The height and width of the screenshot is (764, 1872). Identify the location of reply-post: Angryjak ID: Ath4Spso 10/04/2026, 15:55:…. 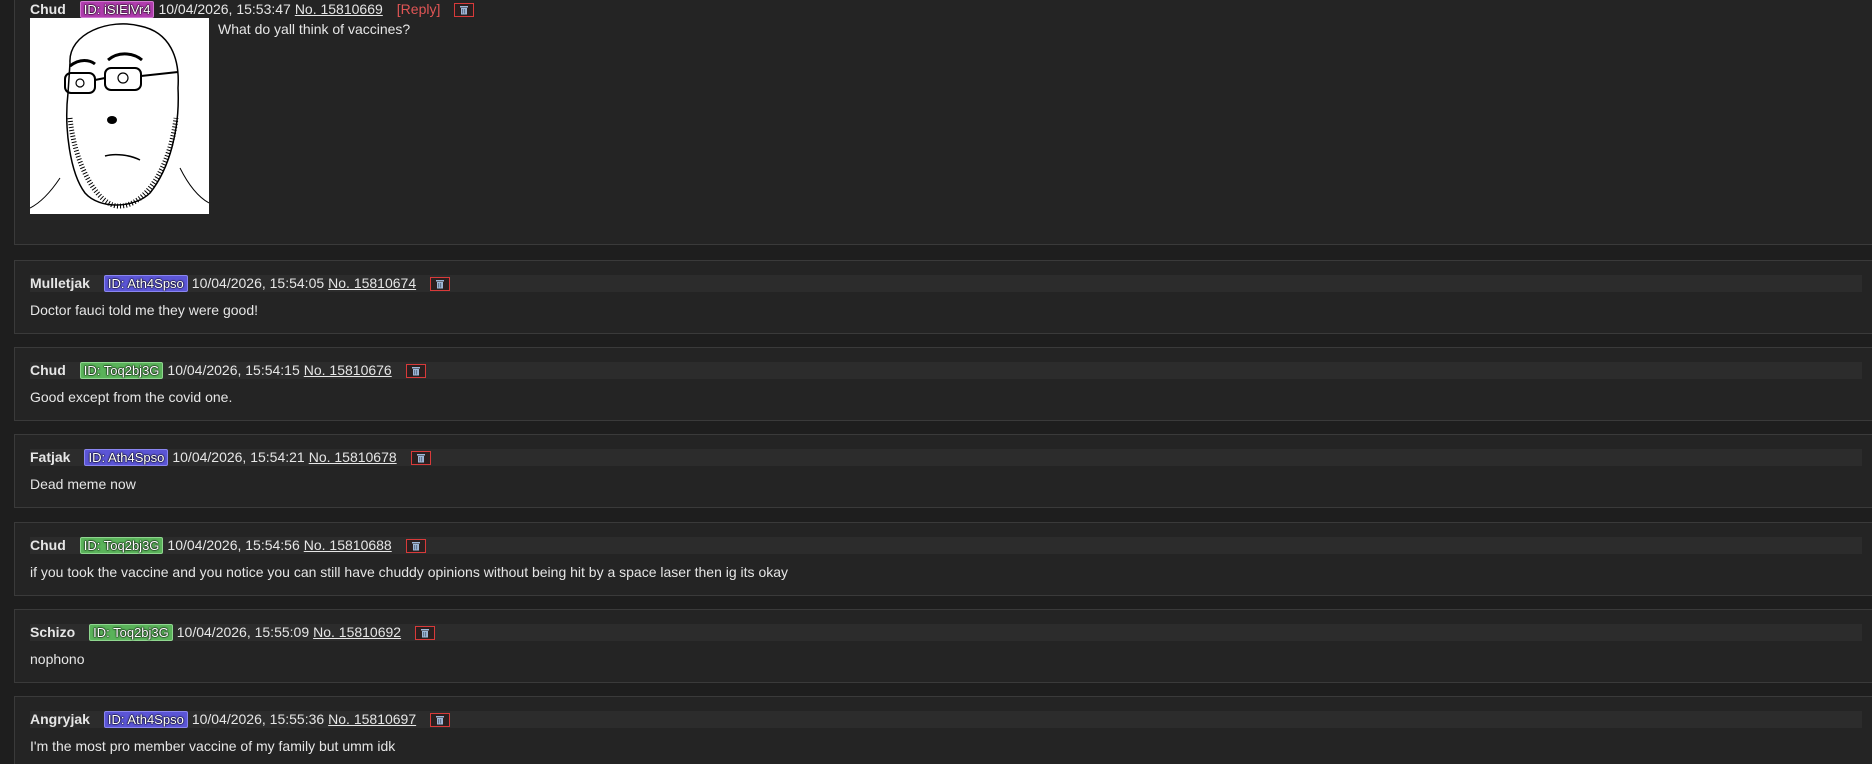
(943, 730).